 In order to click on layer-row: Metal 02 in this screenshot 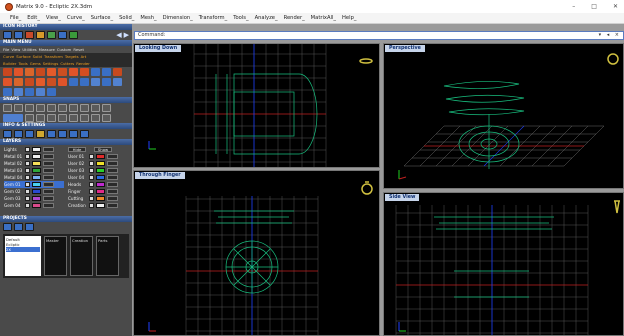, I will do `click(34, 163)`.